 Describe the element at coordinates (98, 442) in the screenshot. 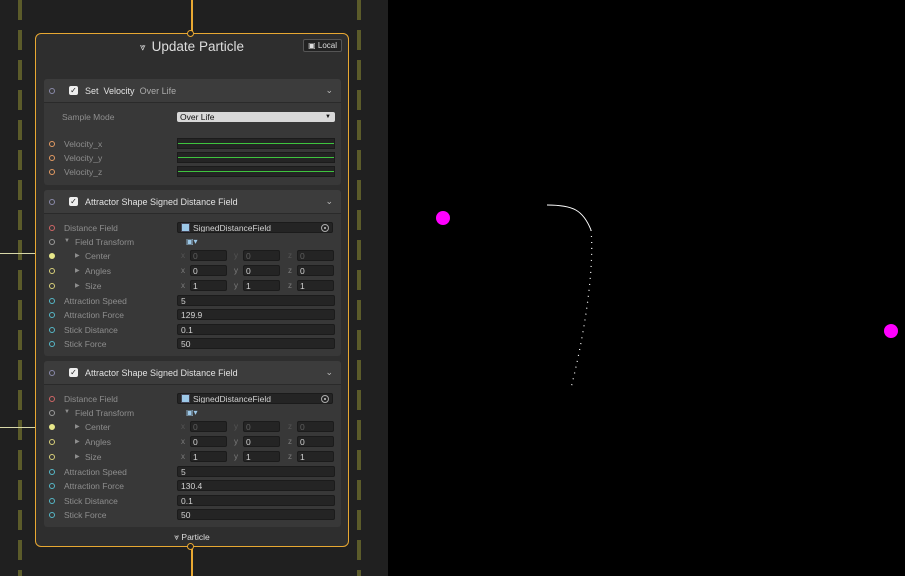

I see `angles-label: Angles` at that location.